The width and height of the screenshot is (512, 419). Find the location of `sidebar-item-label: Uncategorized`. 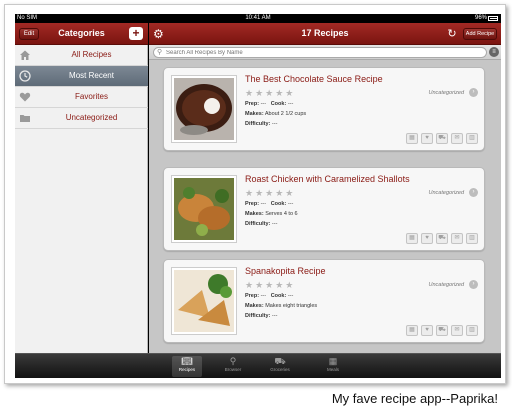

sidebar-item-label: Uncategorized is located at coordinates (91, 117).